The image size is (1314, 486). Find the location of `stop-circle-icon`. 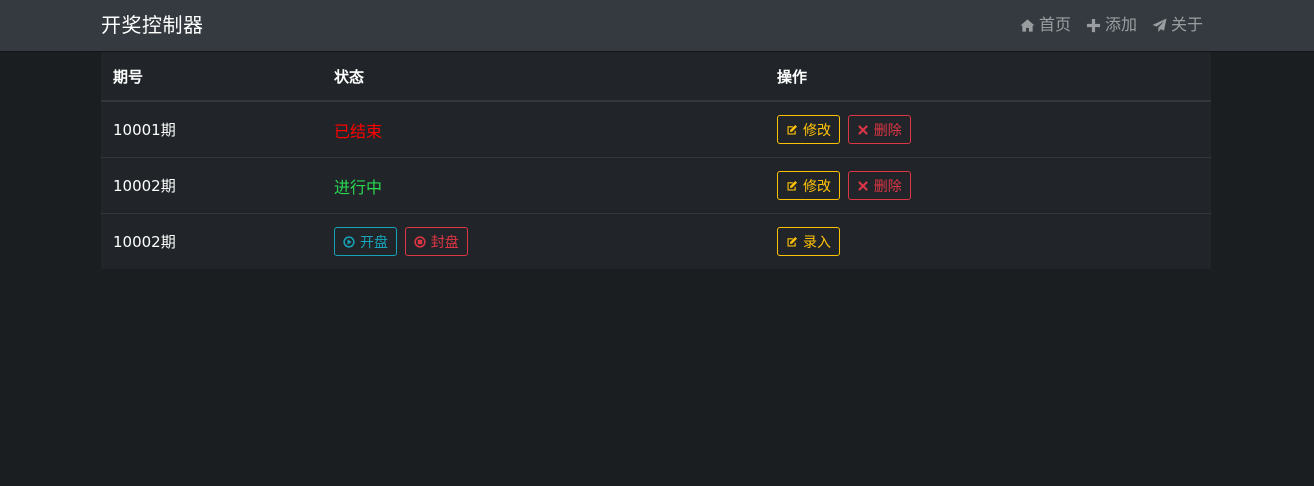

stop-circle-icon is located at coordinates (420, 241).